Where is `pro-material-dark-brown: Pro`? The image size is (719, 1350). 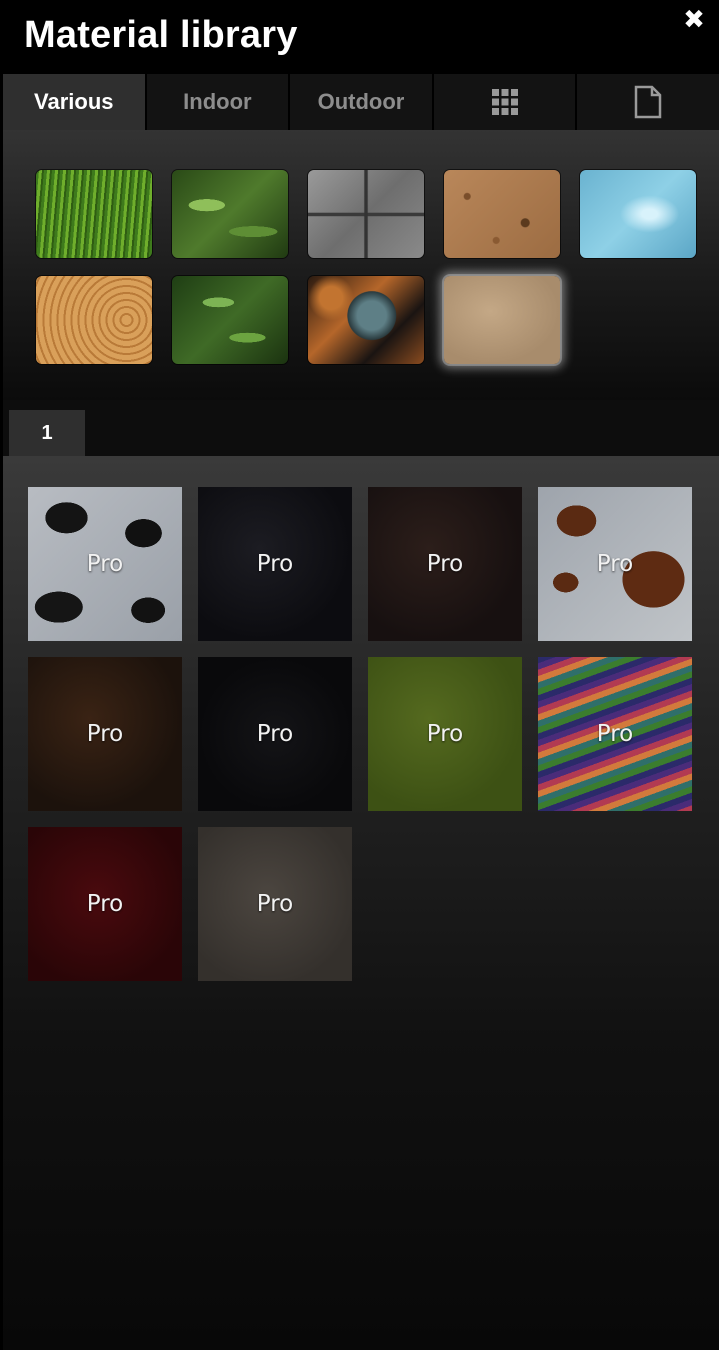
pro-material-dark-brown: Pro is located at coordinates (445, 564).